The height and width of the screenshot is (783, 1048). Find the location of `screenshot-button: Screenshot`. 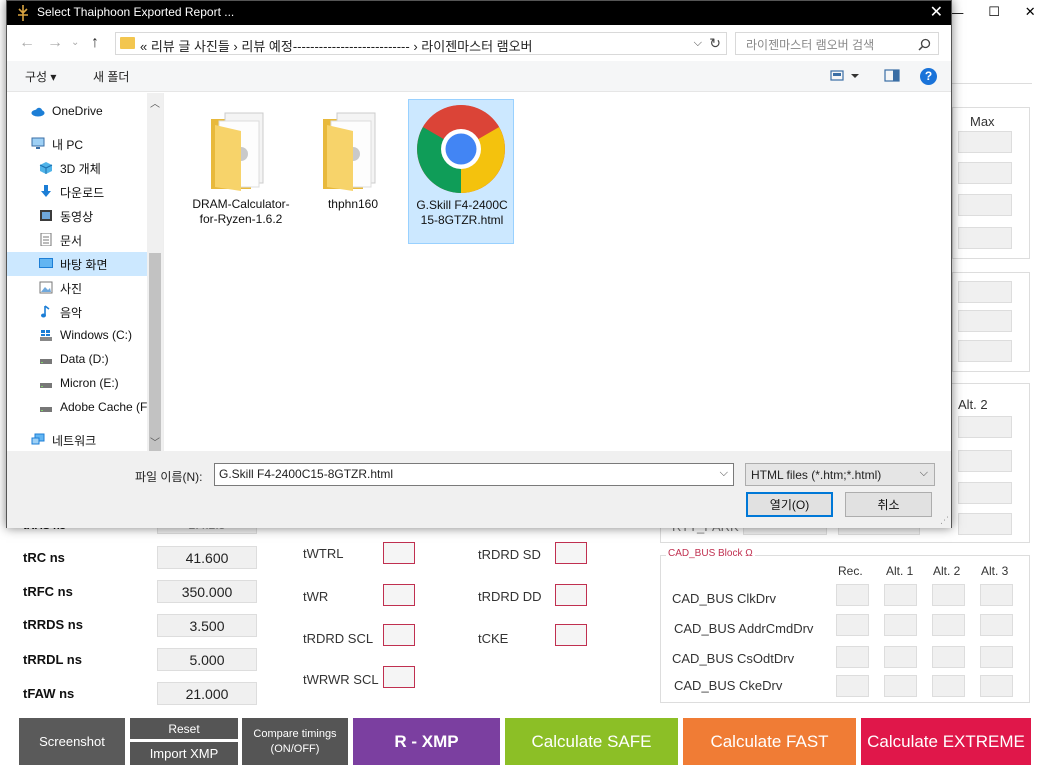

screenshot-button: Screenshot is located at coordinates (72, 741).